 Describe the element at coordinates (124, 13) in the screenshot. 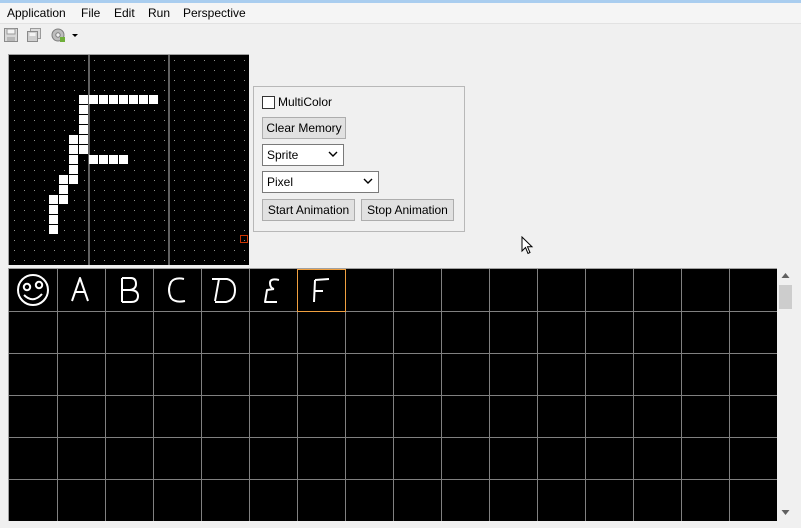

I see `menu-edit: Edit` at that location.